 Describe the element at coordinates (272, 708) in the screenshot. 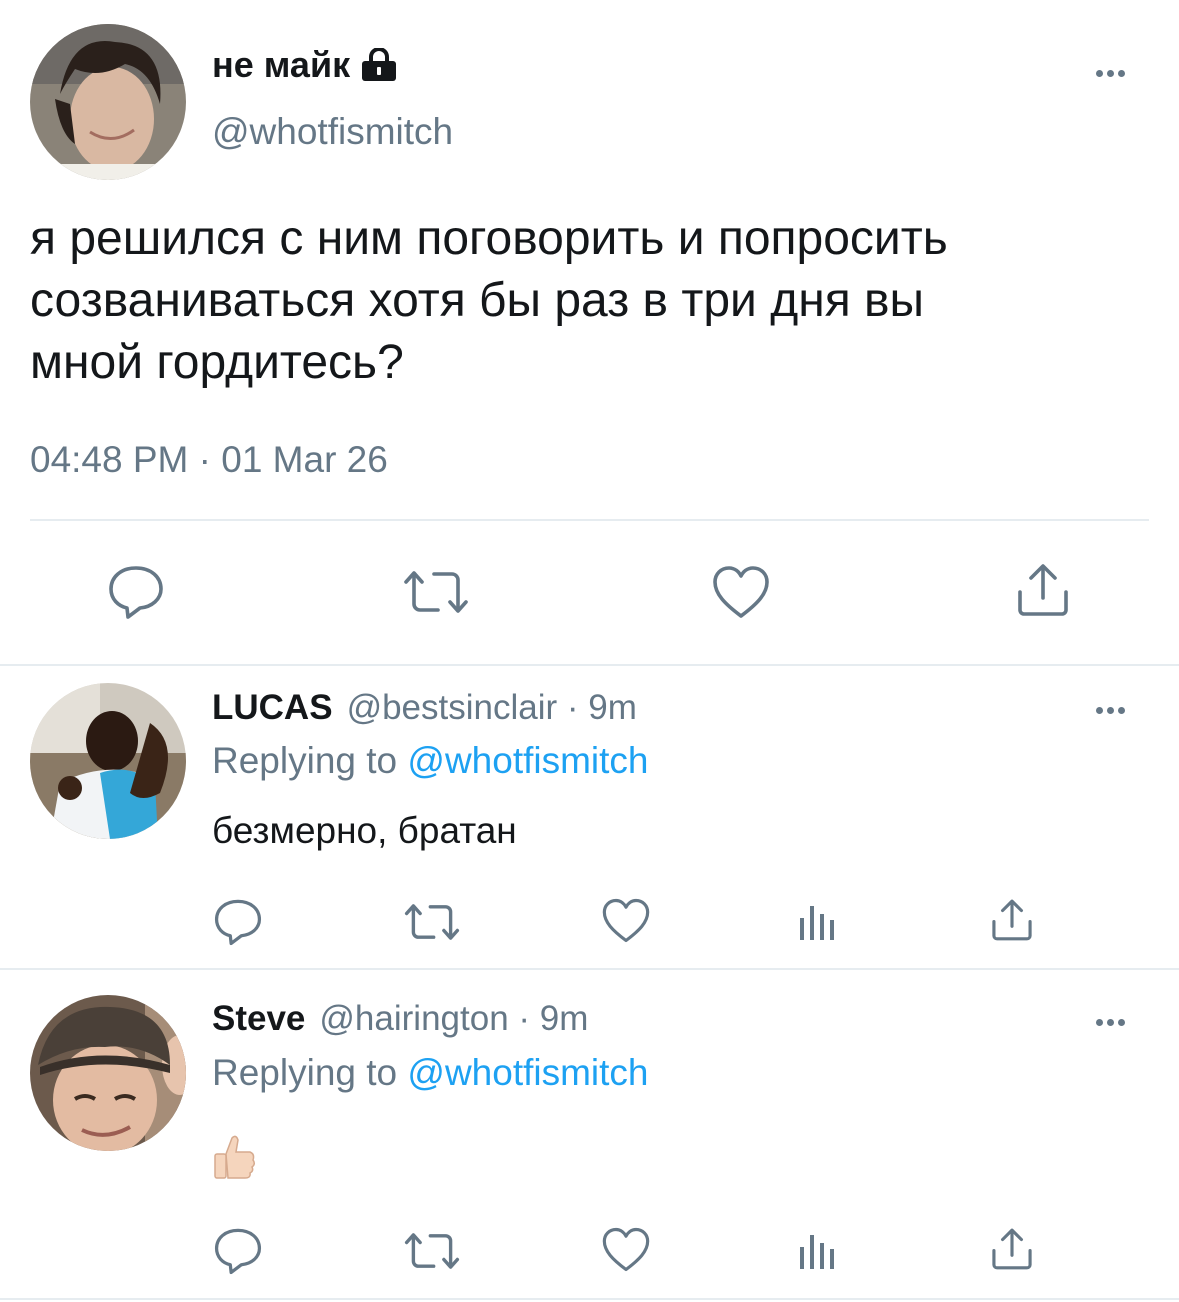

I see `reply-display-name: LUCAS` at that location.